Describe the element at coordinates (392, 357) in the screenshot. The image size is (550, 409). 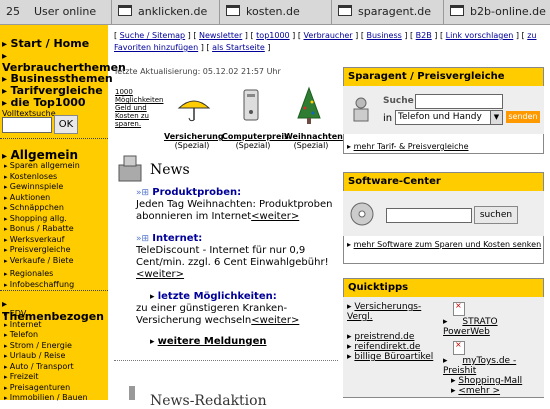
I see `list-item: ▸ billige Büroartikel` at that location.